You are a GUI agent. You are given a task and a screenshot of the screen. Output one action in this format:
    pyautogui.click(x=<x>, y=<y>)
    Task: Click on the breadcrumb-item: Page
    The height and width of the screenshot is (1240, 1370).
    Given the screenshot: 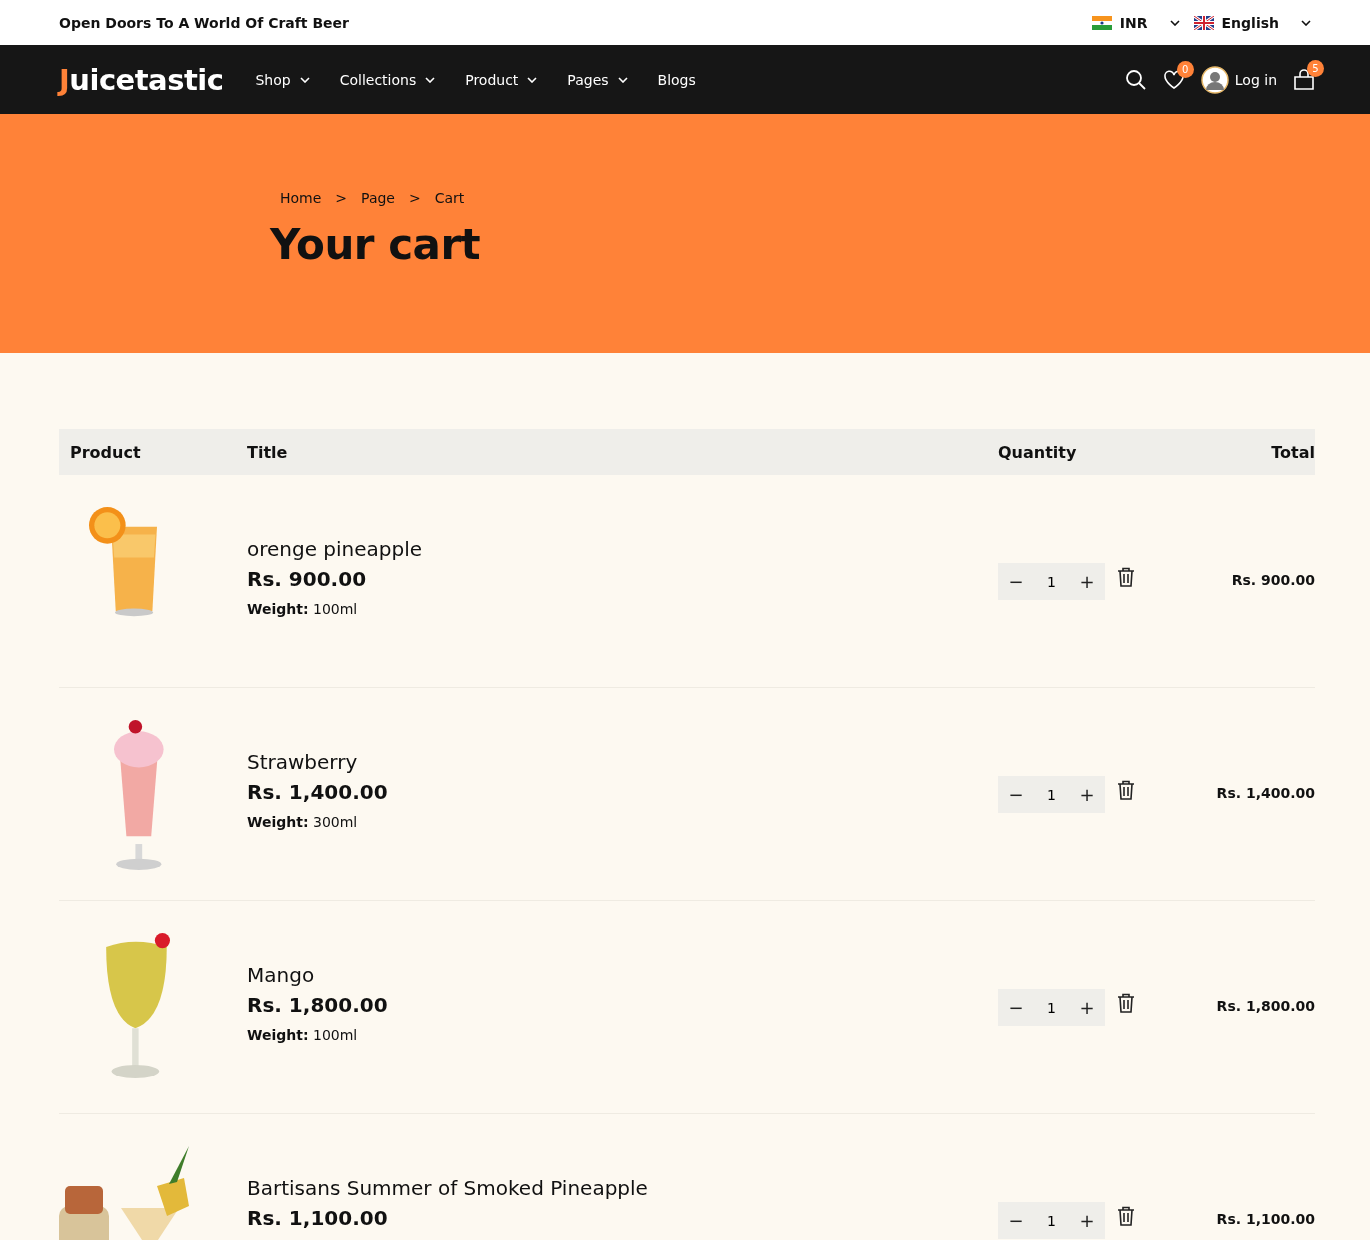 What is the action you would take?
    pyautogui.click(x=378, y=198)
    